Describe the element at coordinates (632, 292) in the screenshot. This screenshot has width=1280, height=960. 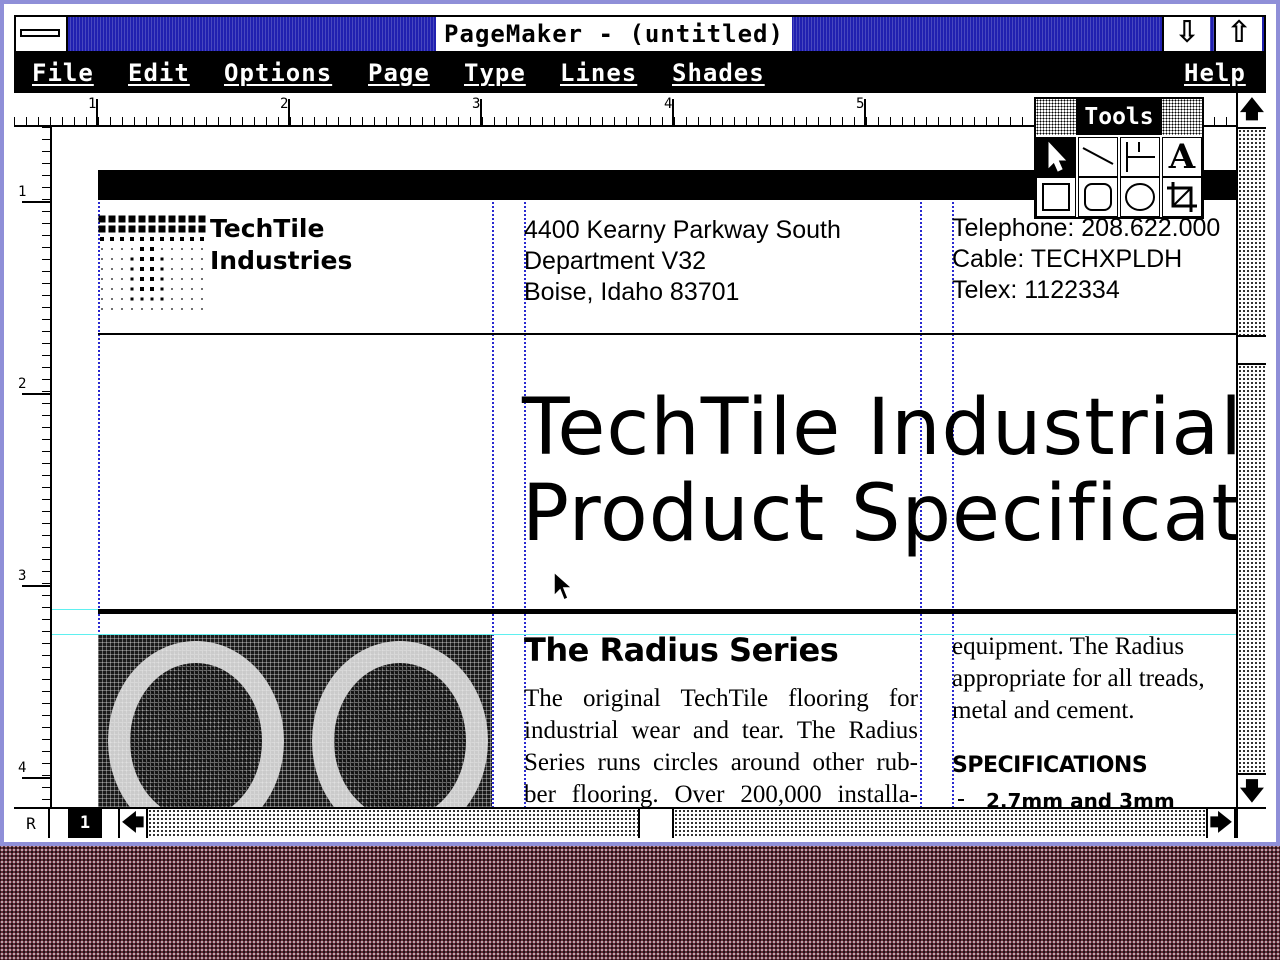
I see `address-line: Boise, Idaho 83701` at that location.